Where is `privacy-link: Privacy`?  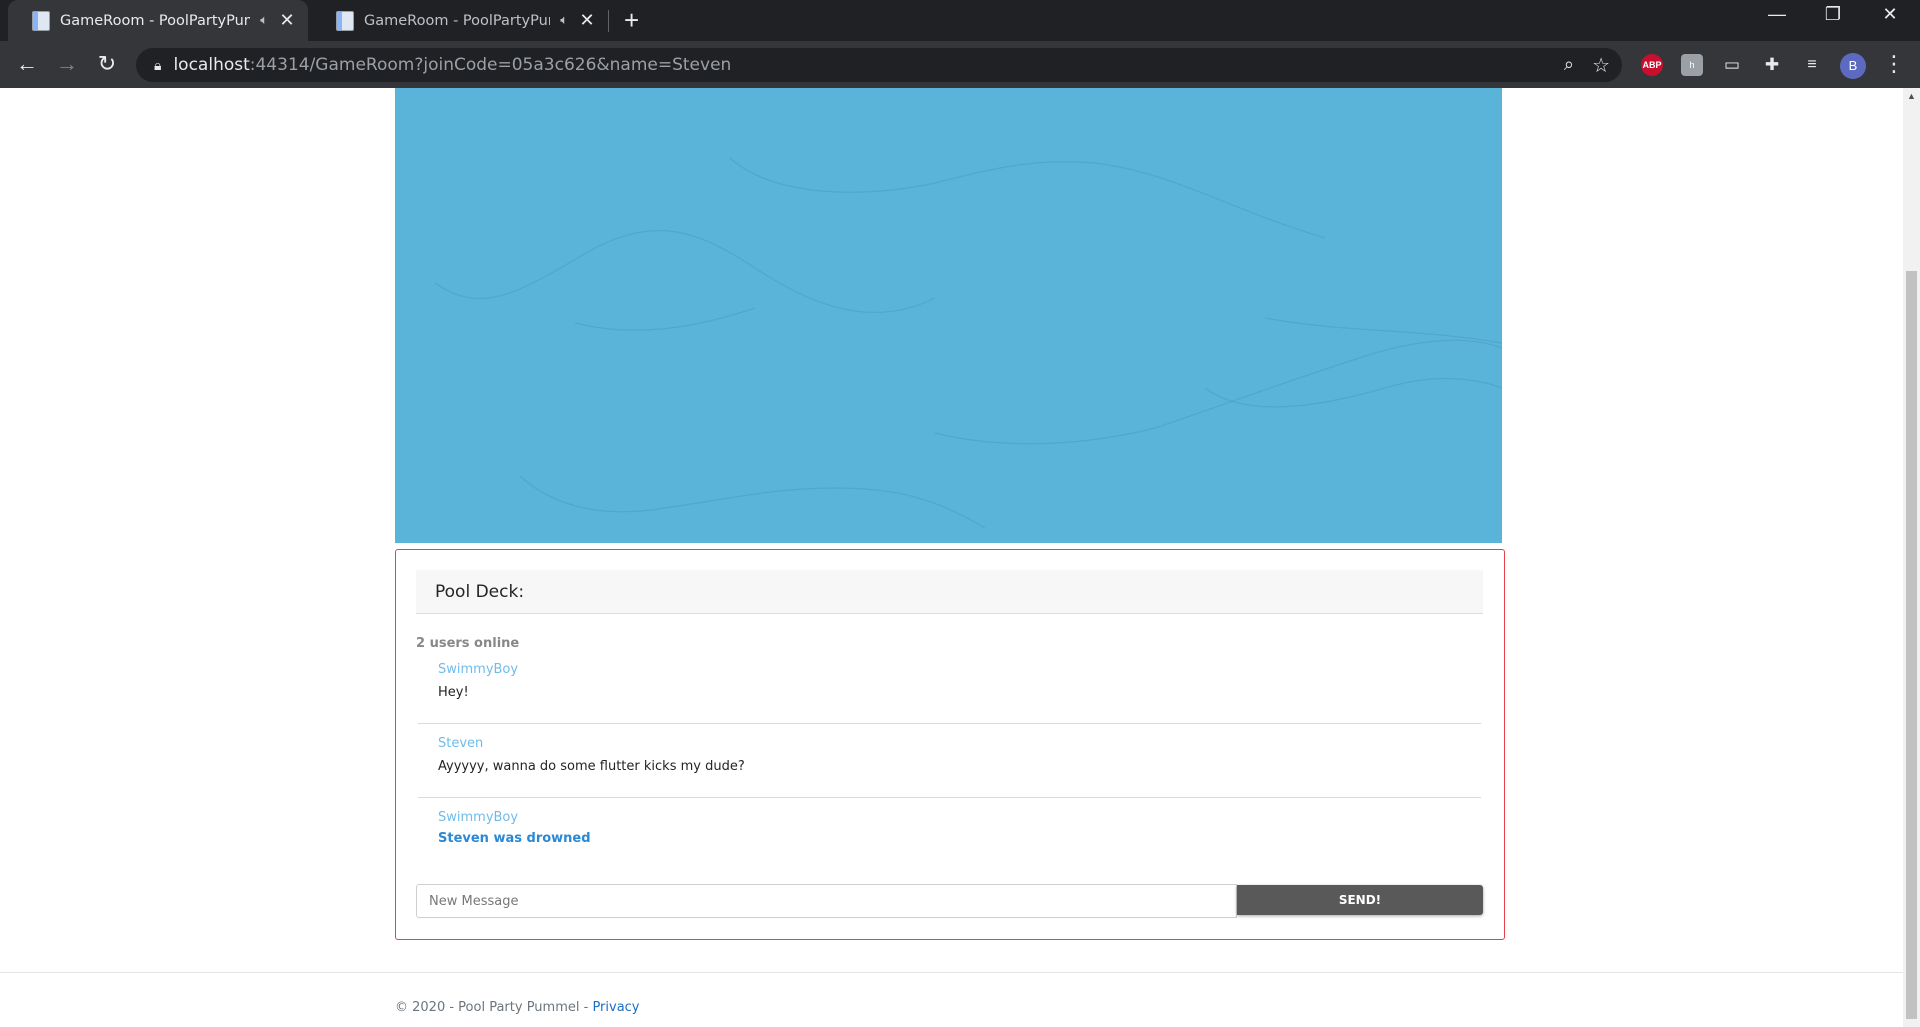
privacy-link: Privacy is located at coordinates (615, 1007).